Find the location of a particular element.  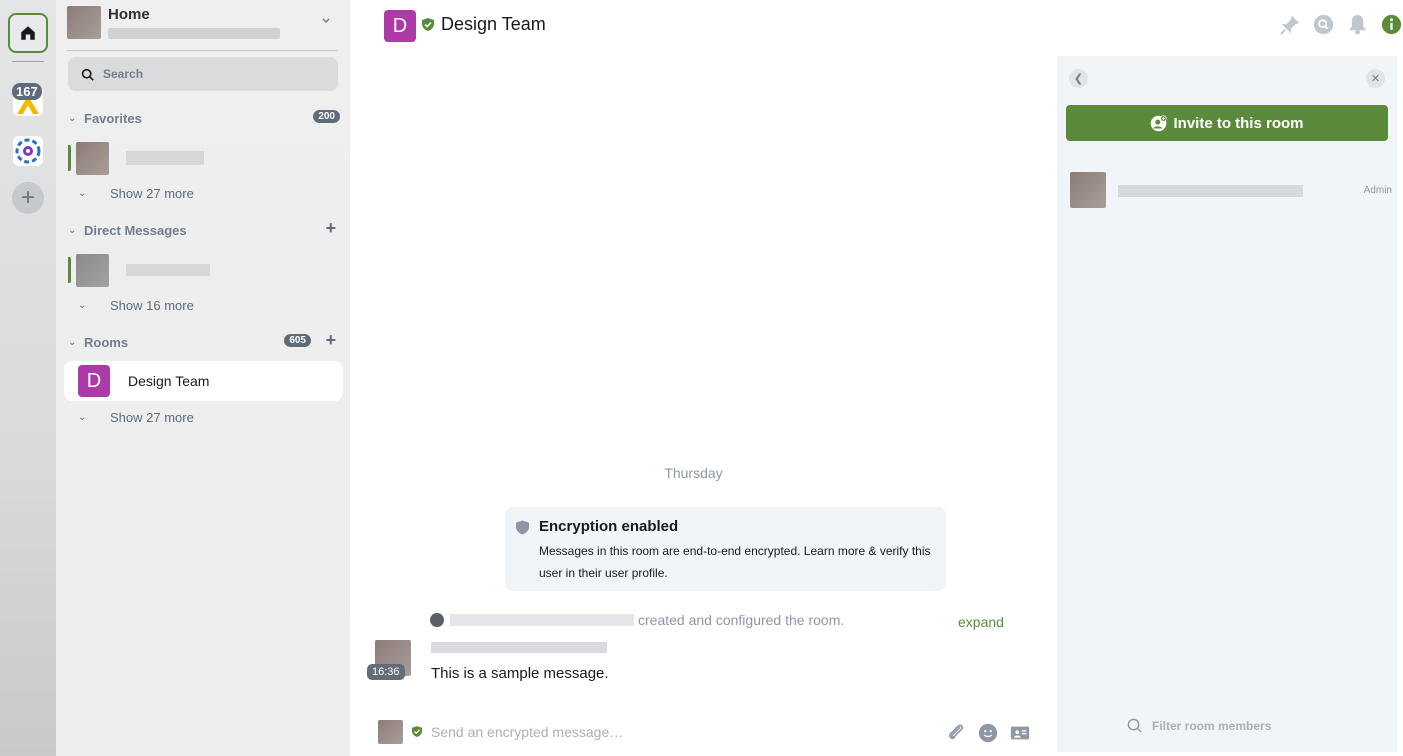

room-name: Design Team is located at coordinates (169, 381).